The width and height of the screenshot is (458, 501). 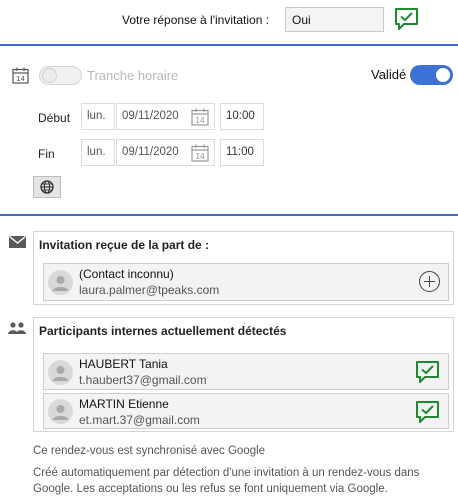 I want to click on start-date-field: 09/11/2020 14, so click(x=165, y=116).